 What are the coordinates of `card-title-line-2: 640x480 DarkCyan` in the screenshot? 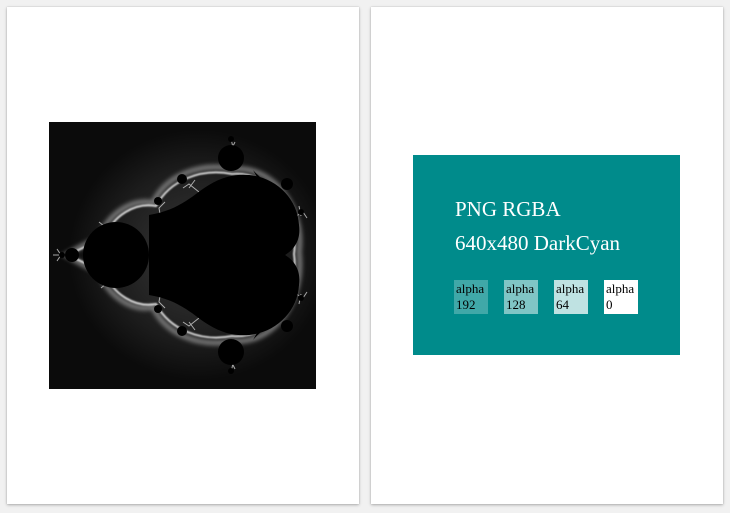 It's located at (538, 243).